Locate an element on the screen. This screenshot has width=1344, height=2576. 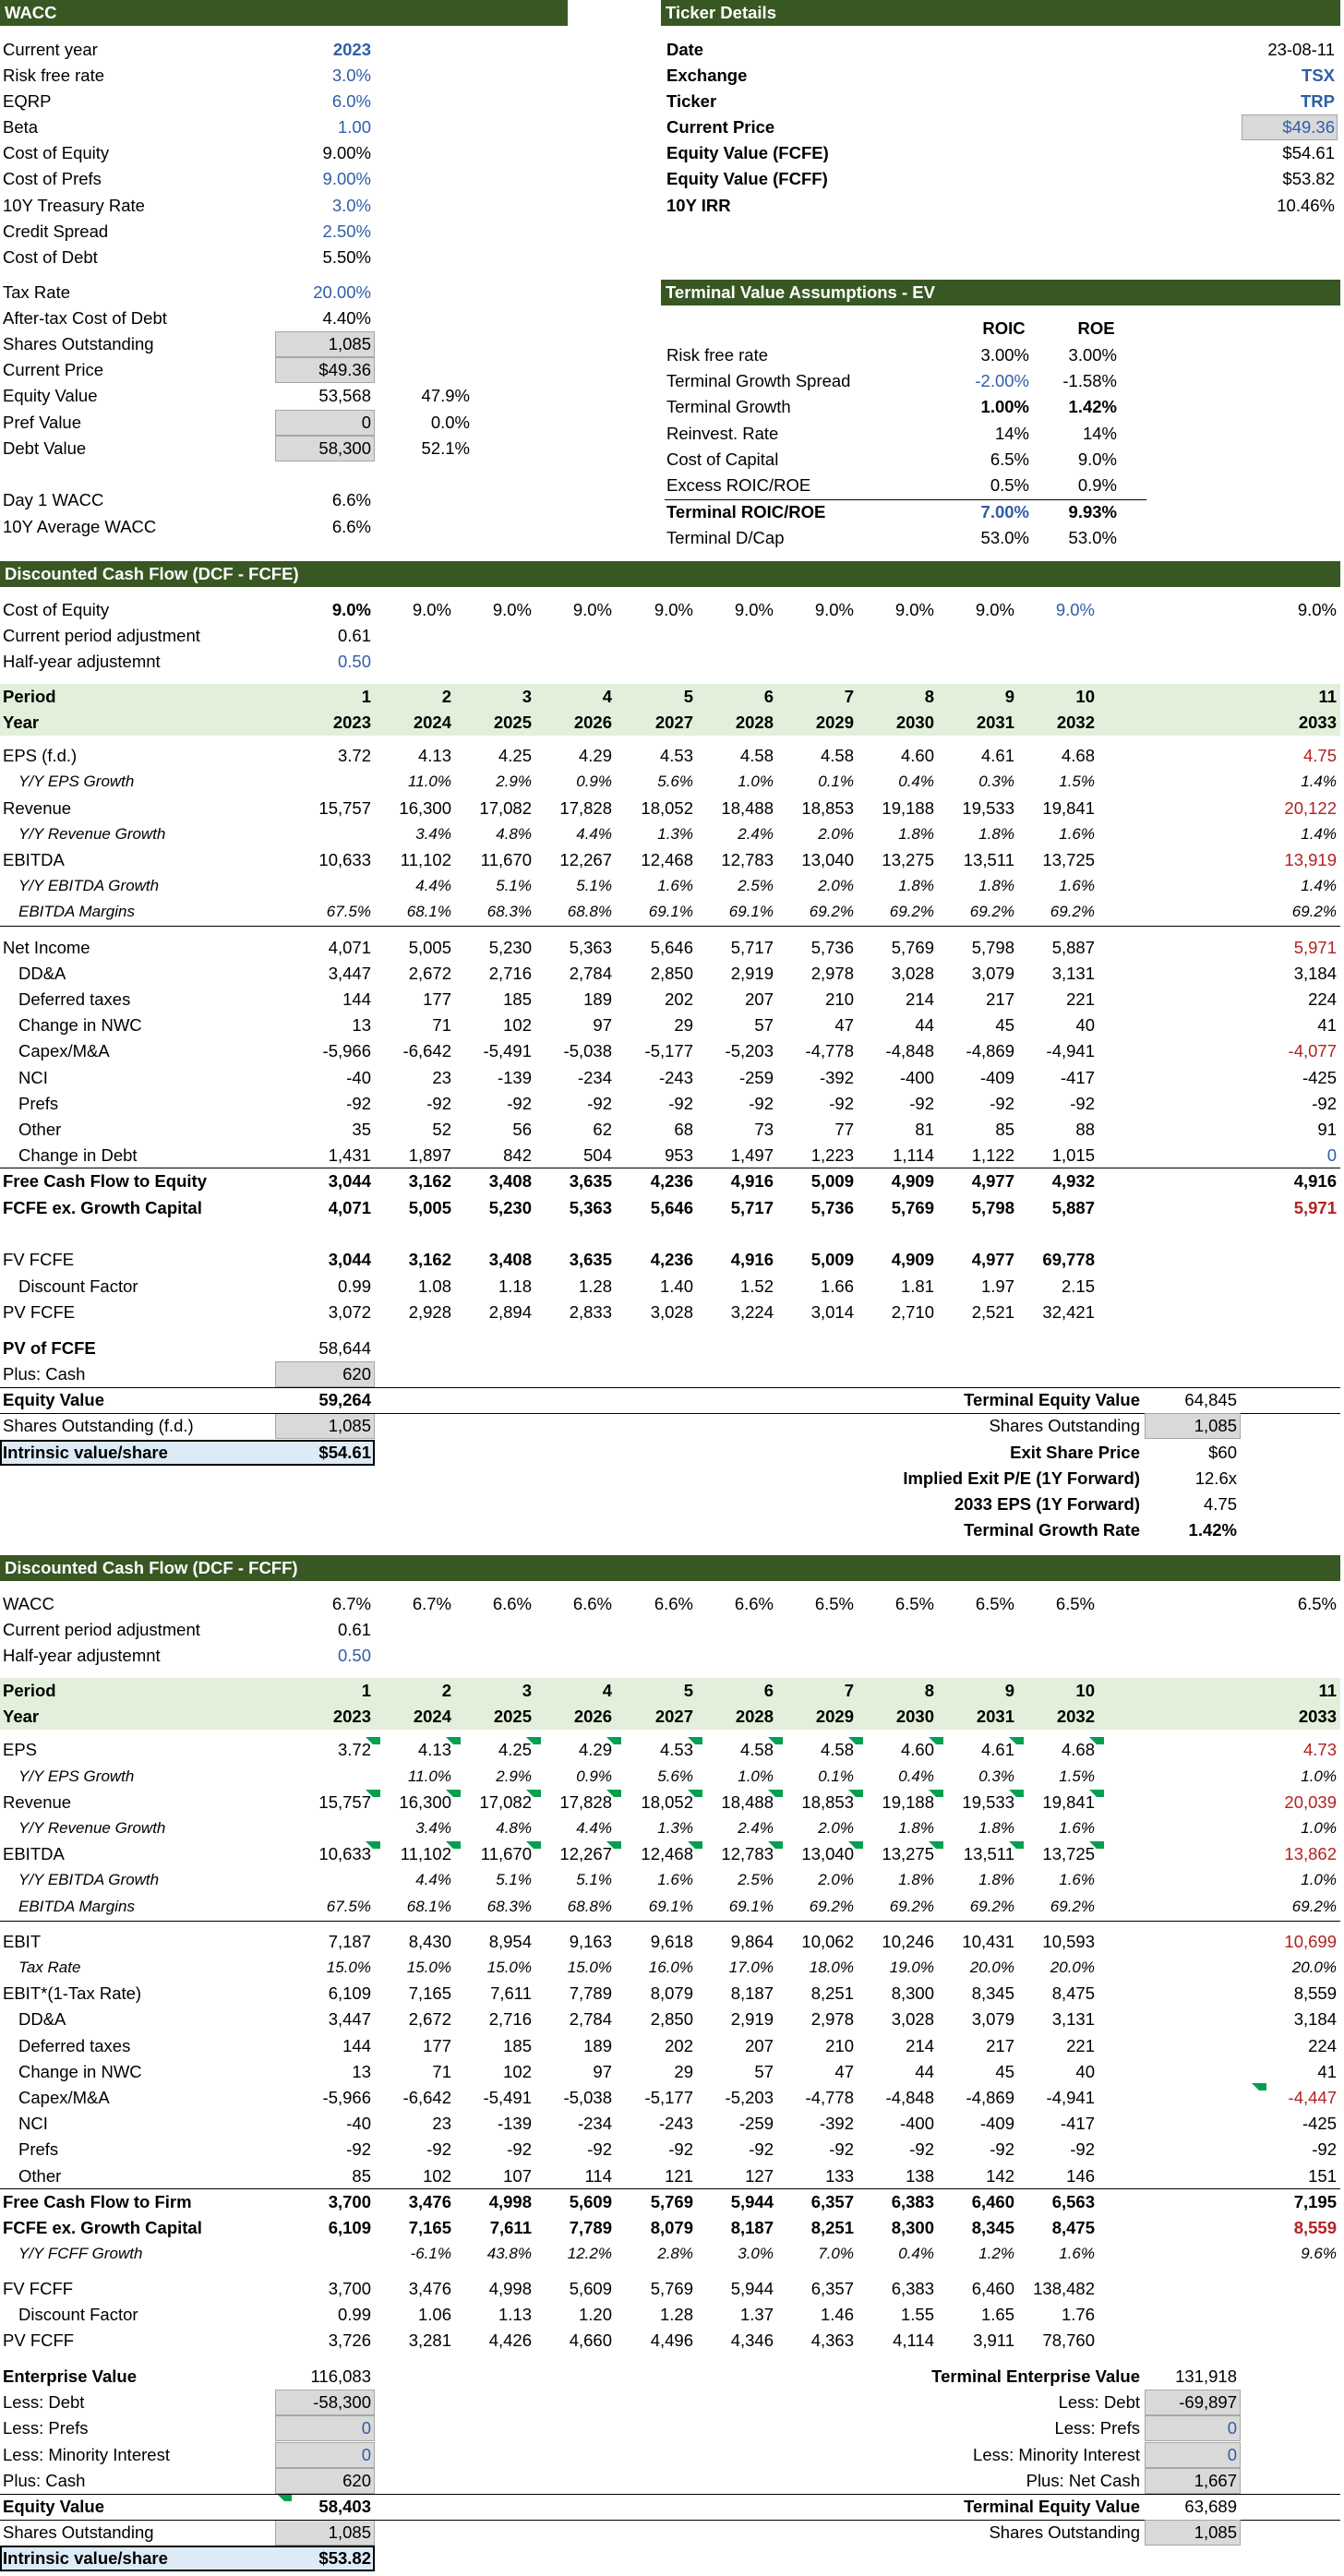
value-cell: 29 is located at coordinates (683, 2071).